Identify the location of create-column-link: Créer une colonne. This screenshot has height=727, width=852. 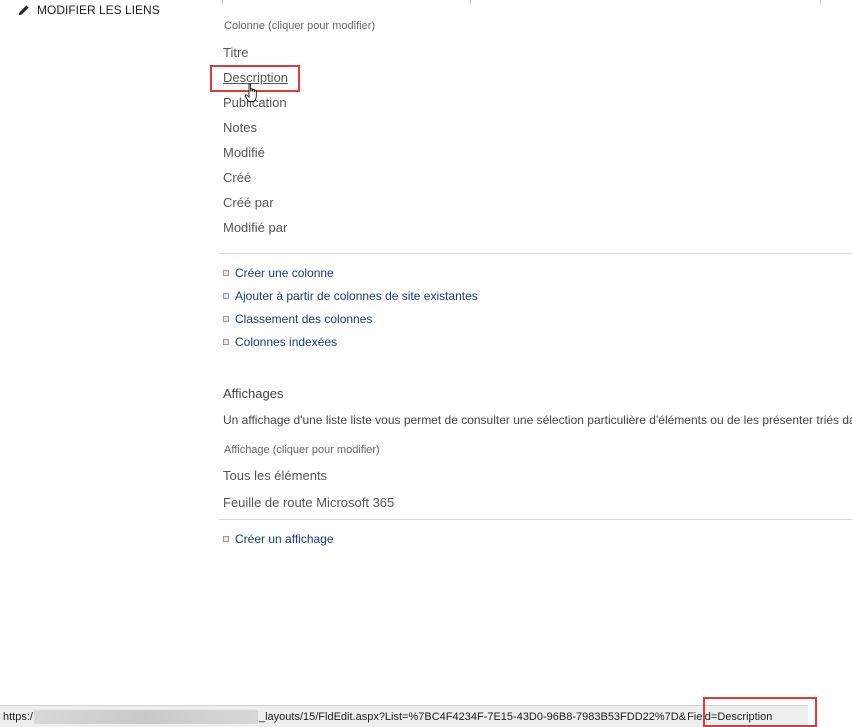
(278, 273).